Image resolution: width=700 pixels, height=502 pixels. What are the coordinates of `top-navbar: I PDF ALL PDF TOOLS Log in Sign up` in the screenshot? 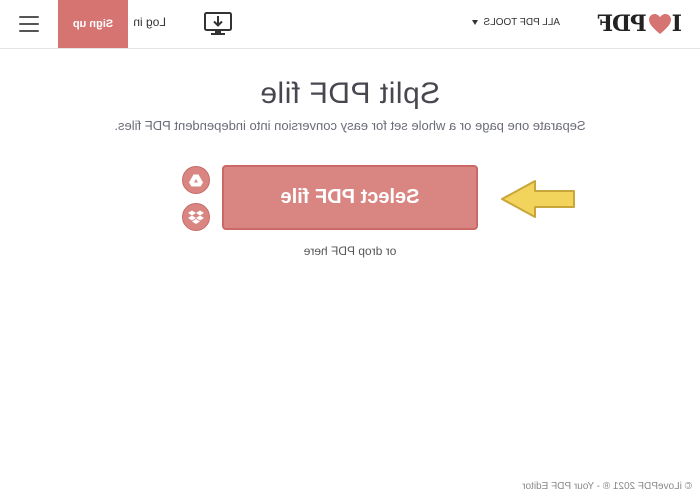 It's located at (350, 24).